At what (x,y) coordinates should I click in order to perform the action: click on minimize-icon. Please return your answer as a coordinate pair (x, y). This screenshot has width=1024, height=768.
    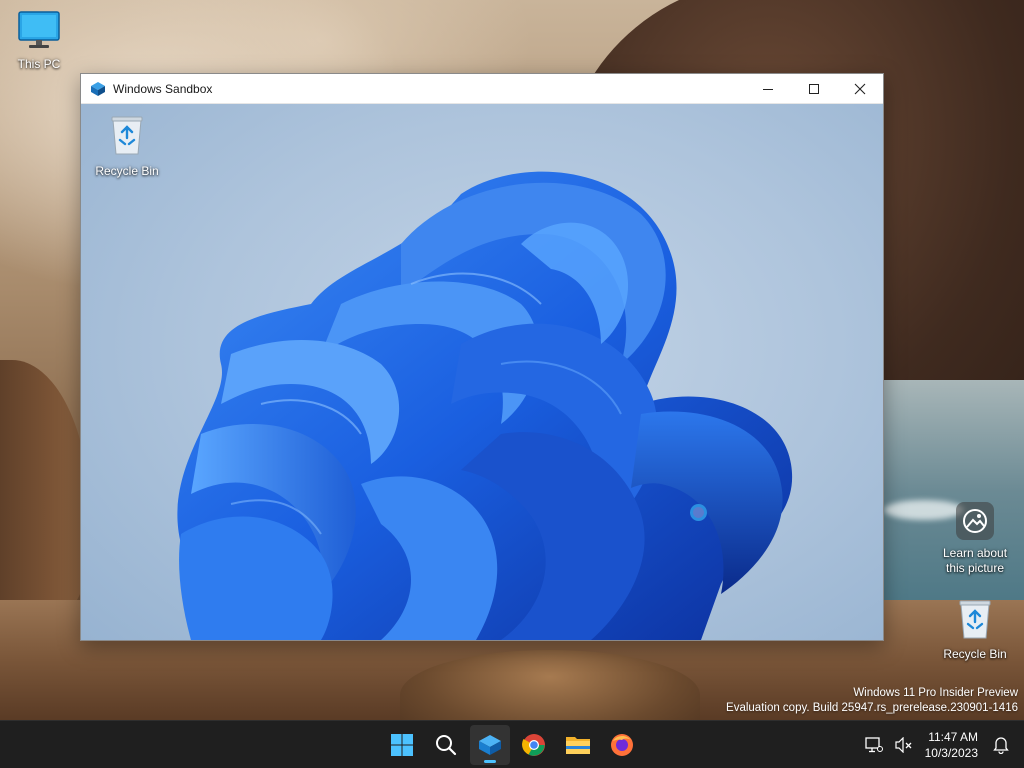
    Looking at the image, I should click on (768, 89).